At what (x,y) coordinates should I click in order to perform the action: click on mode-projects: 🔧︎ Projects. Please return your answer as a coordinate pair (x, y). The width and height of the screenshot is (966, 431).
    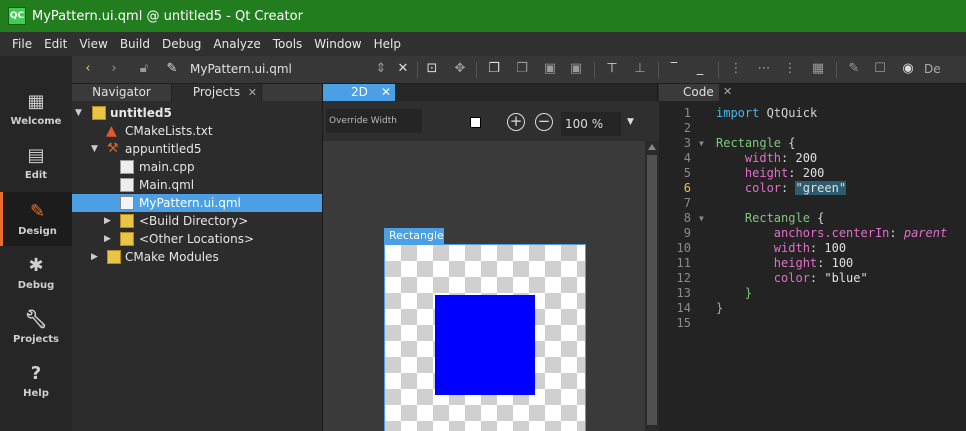
    Looking at the image, I should click on (36, 327).